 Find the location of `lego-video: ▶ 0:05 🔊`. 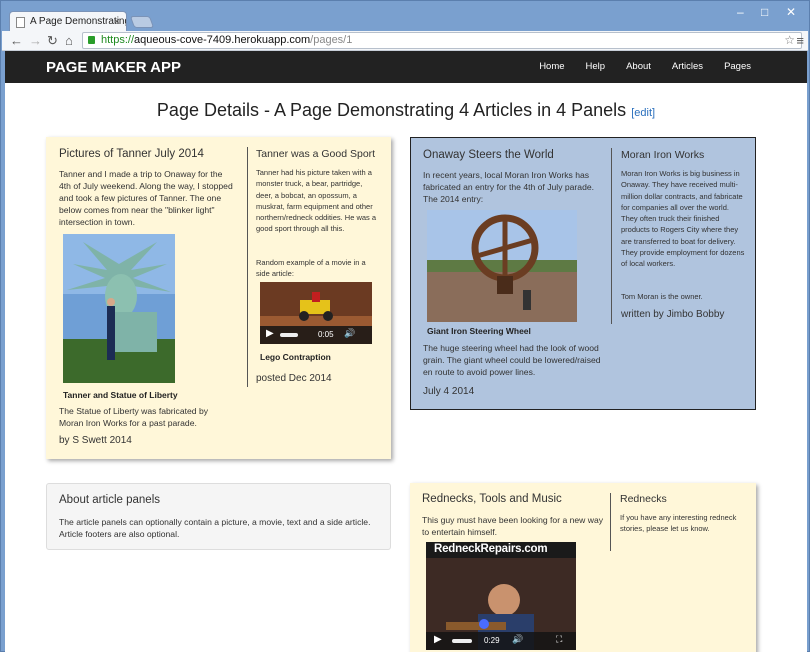

lego-video: ▶ 0:05 🔊 is located at coordinates (316, 313).